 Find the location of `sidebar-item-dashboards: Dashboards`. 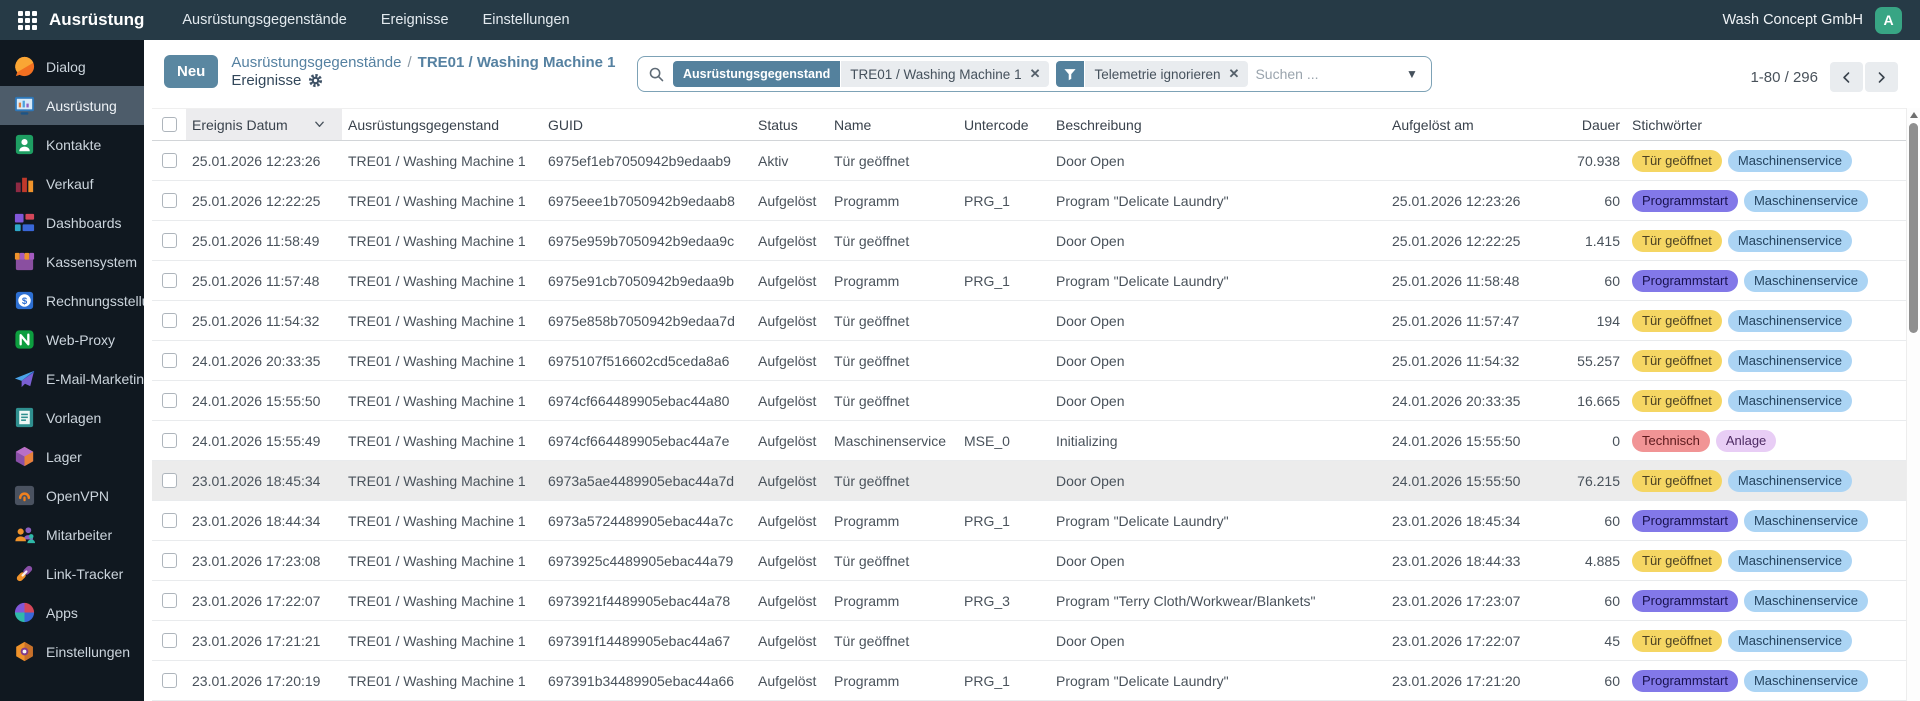

sidebar-item-dashboards: Dashboards is located at coordinates (72, 222).